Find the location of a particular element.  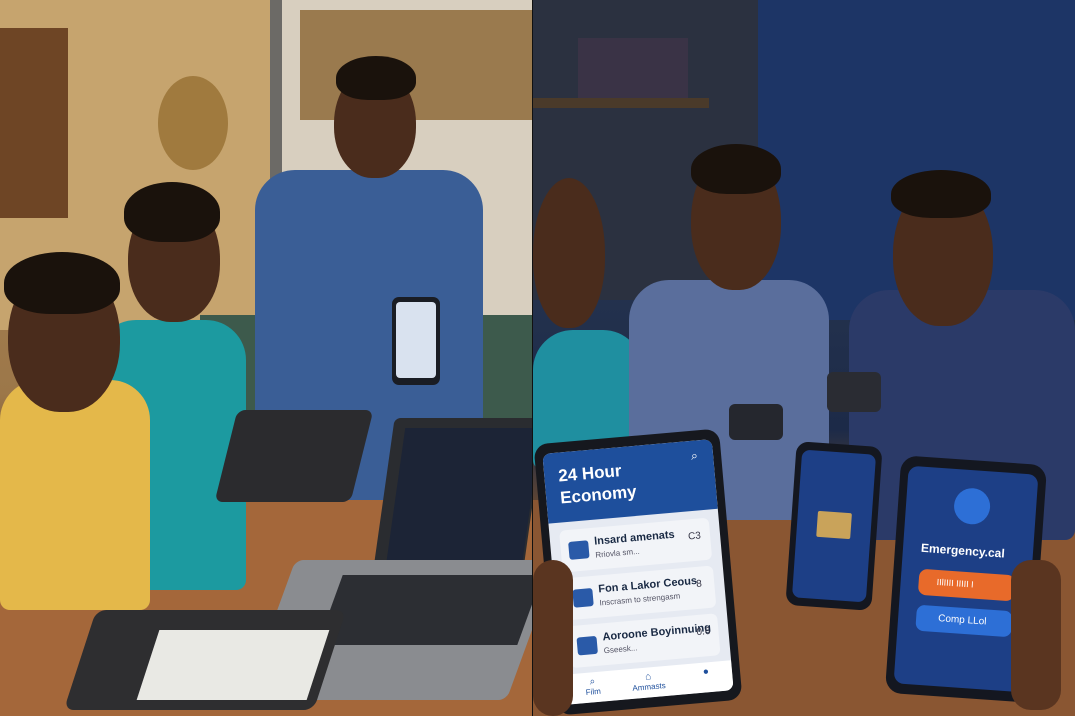

dark-tablet is located at coordinates (294, 456).